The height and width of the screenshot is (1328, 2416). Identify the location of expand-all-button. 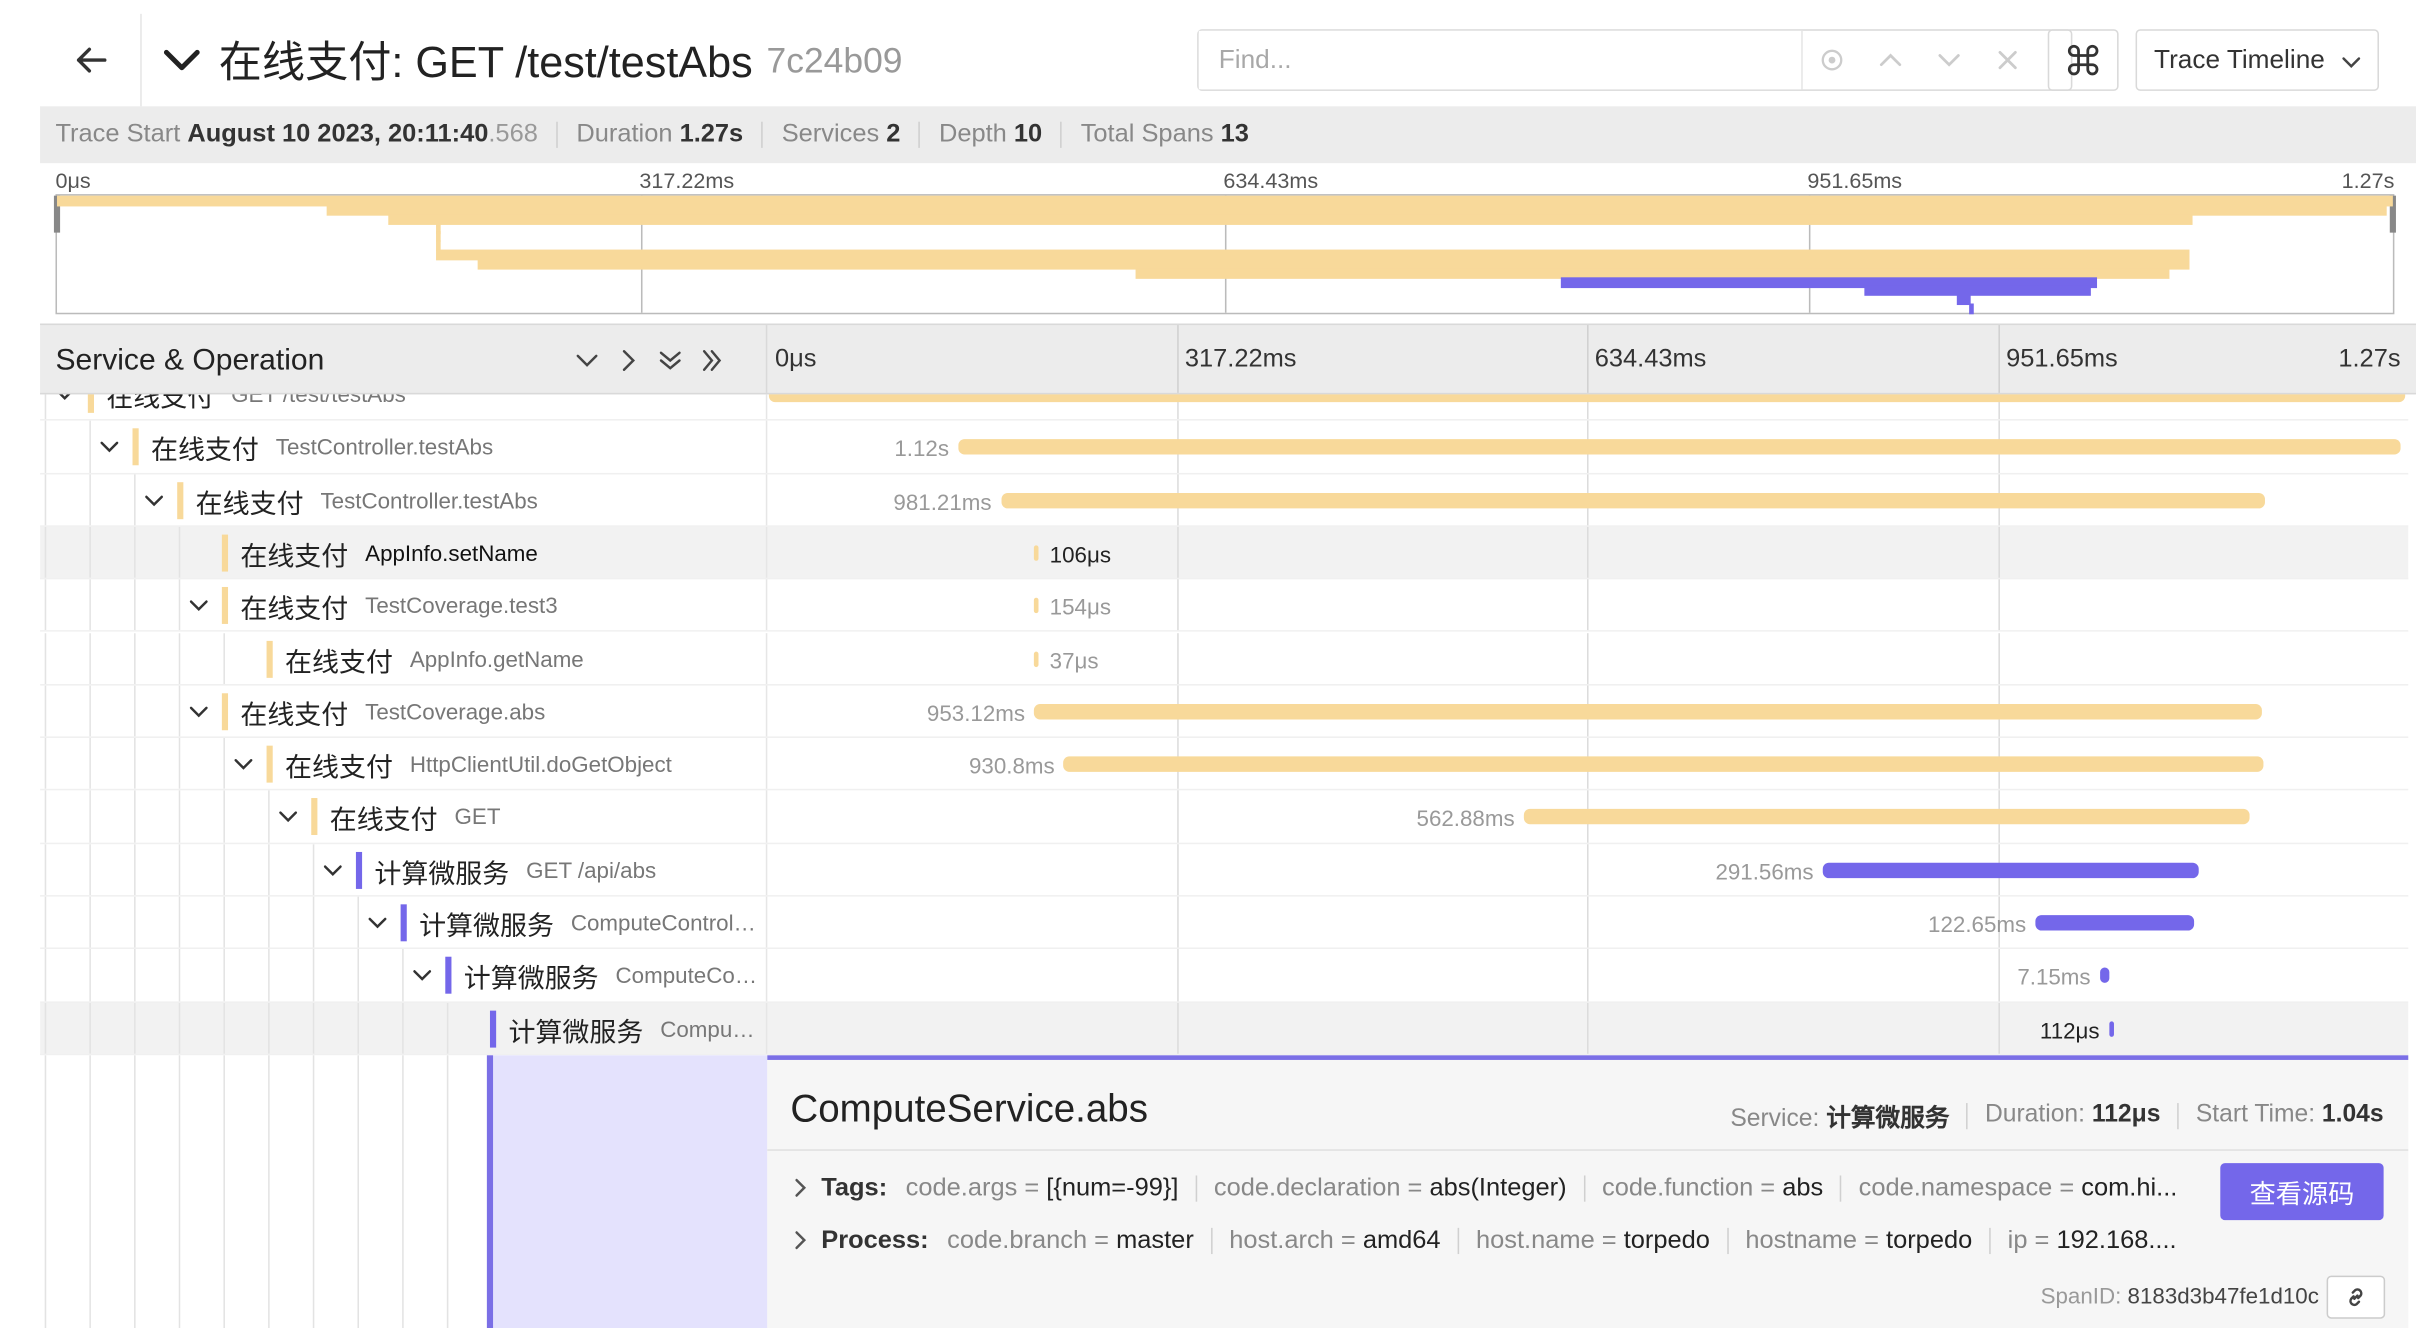
(711, 360).